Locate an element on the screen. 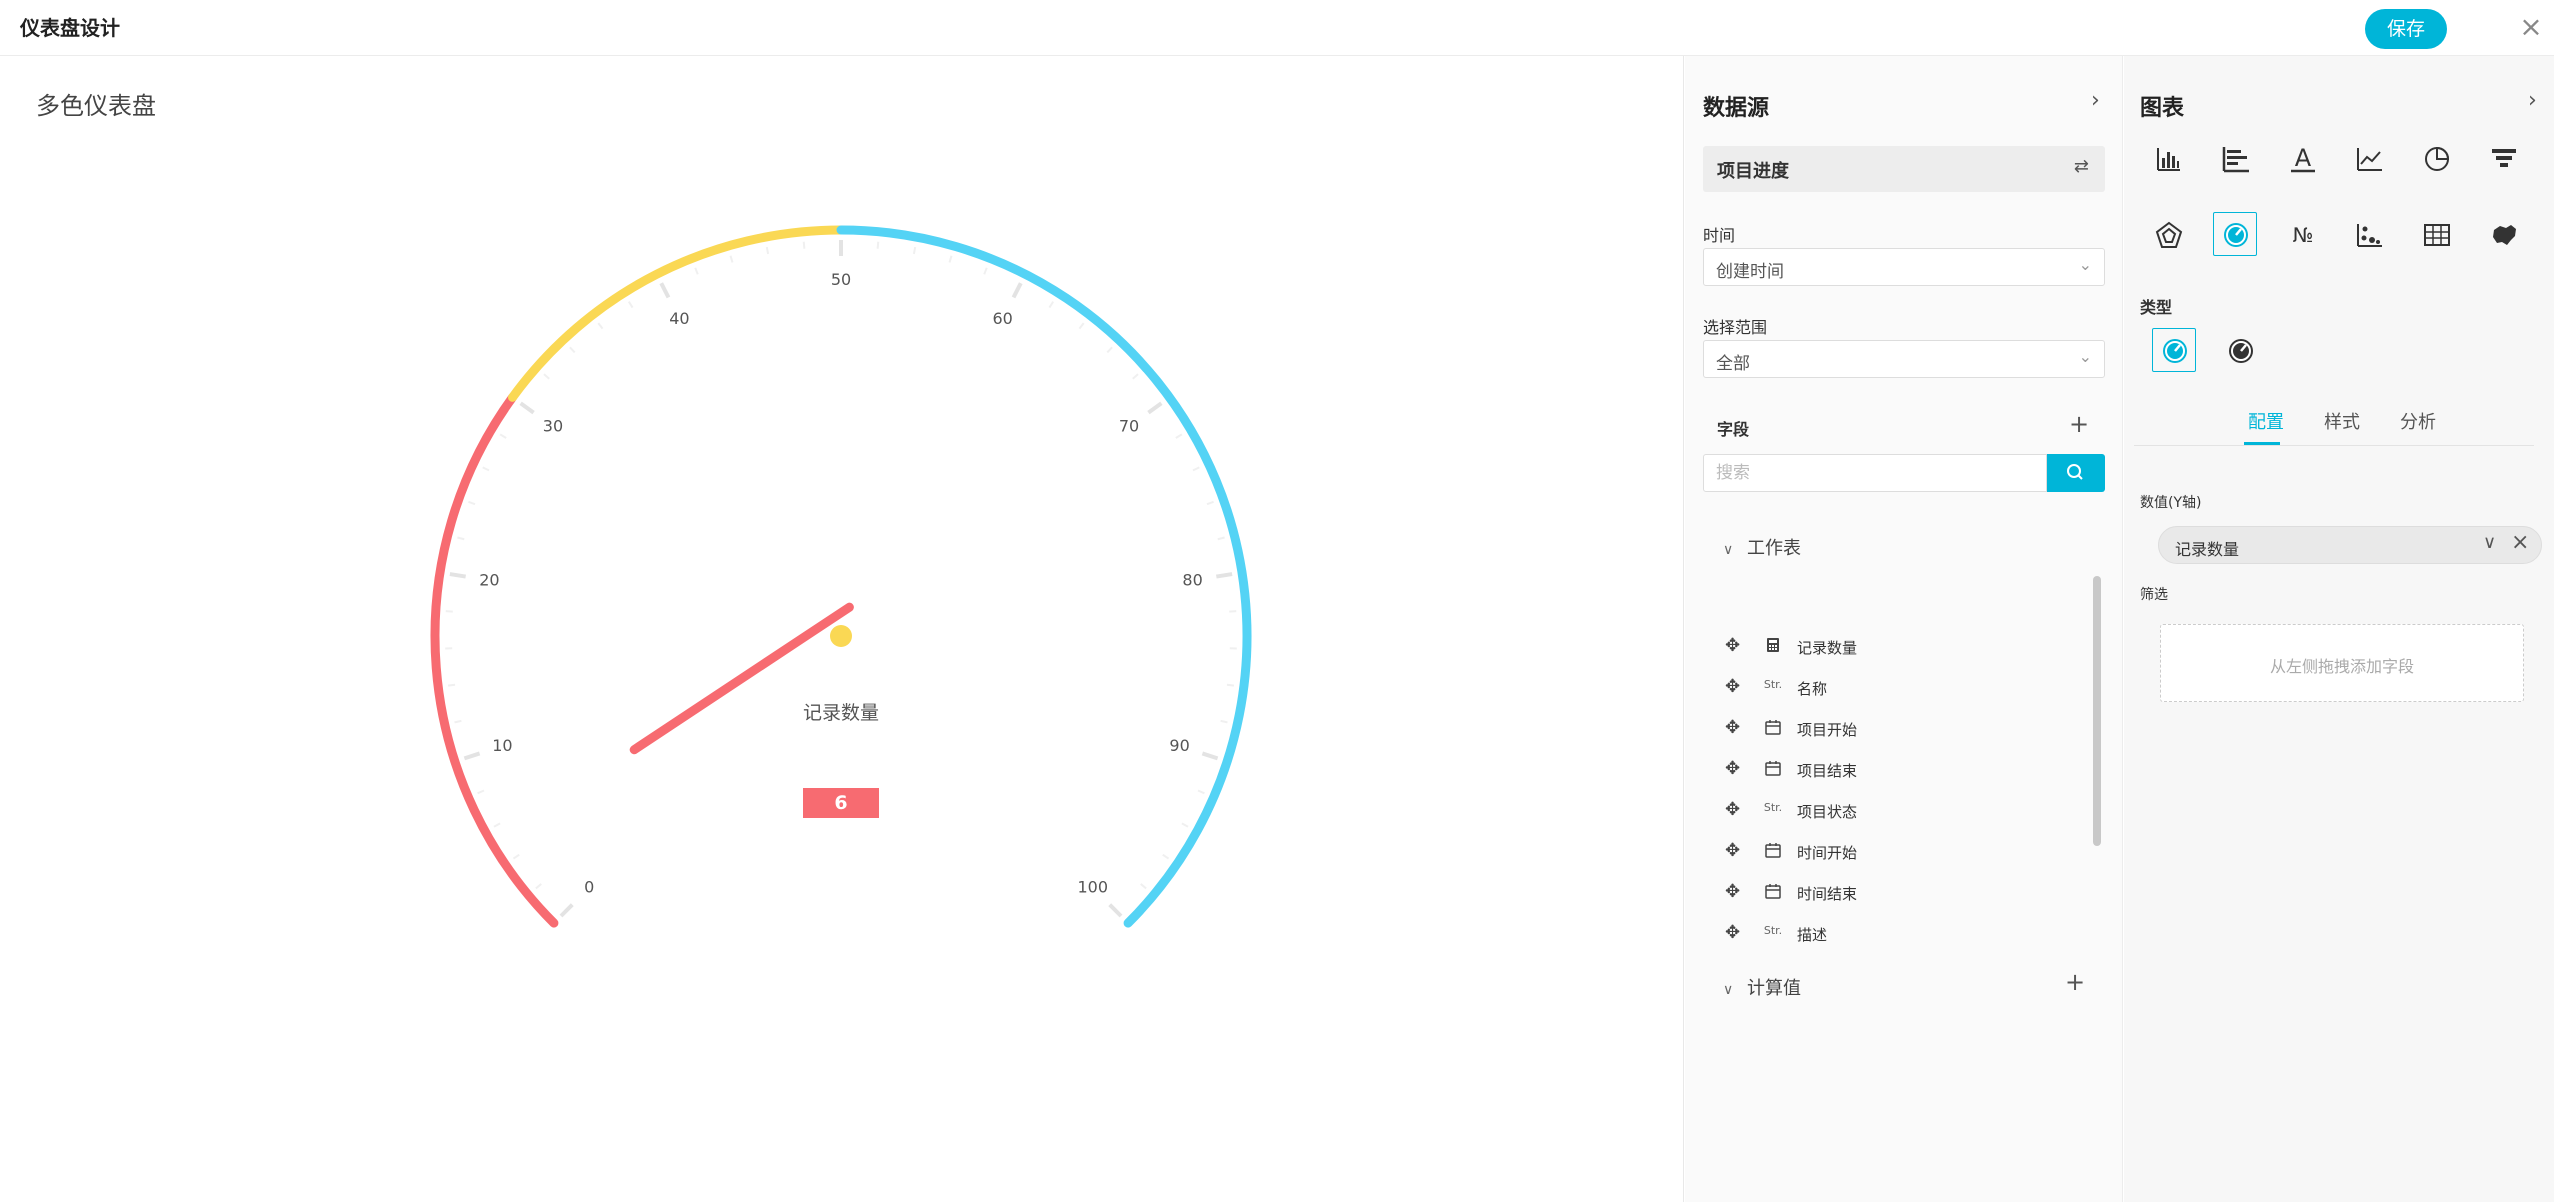 The image size is (2554, 1202). chart-type-text-button: A is located at coordinates (2302, 158).